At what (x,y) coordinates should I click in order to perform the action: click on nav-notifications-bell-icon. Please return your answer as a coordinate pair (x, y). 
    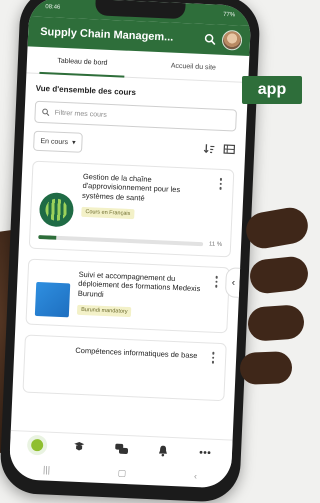
    Looking at the image, I should click on (163, 450).